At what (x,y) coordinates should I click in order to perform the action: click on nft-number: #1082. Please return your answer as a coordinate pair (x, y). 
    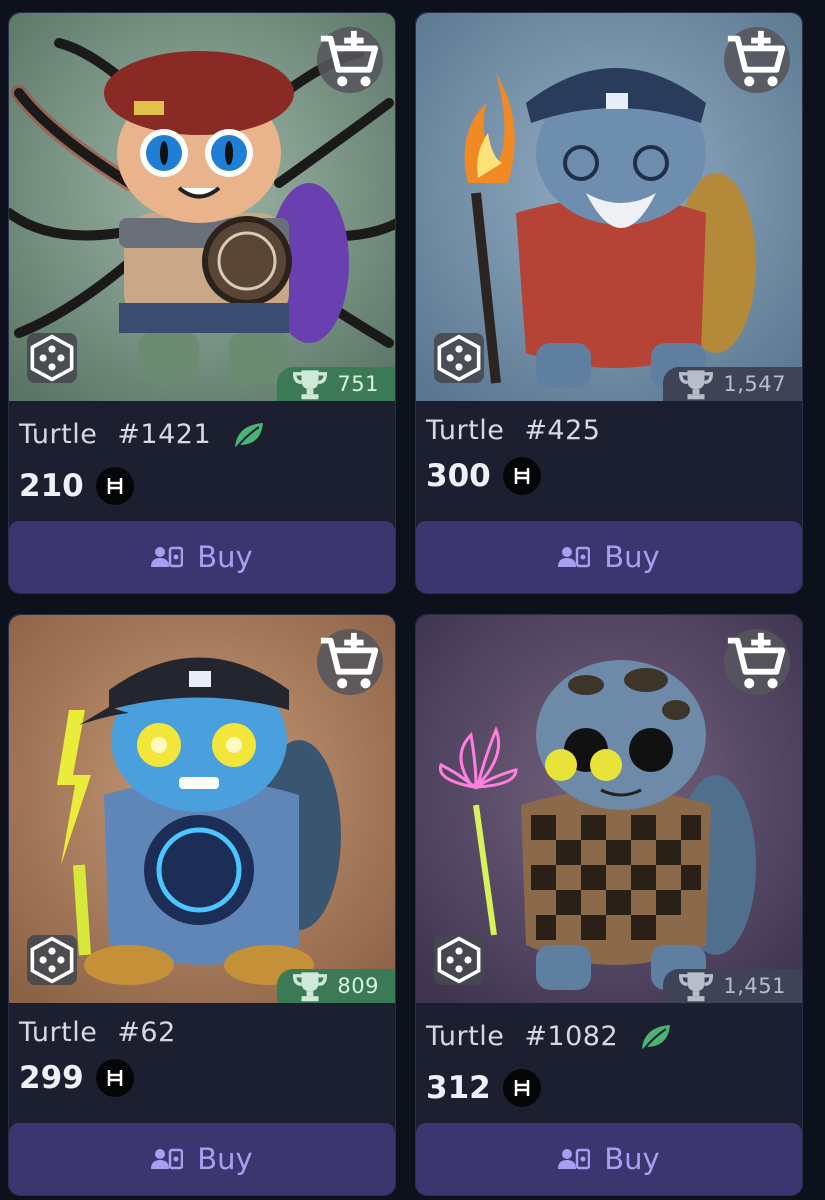
    Looking at the image, I should click on (571, 1036).